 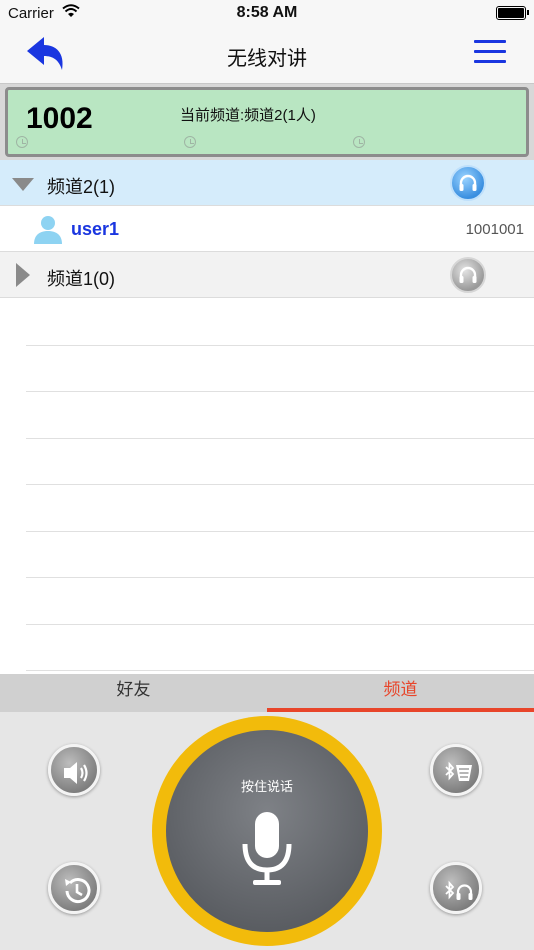 I want to click on member-name: user1, so click(x=95, y=229).